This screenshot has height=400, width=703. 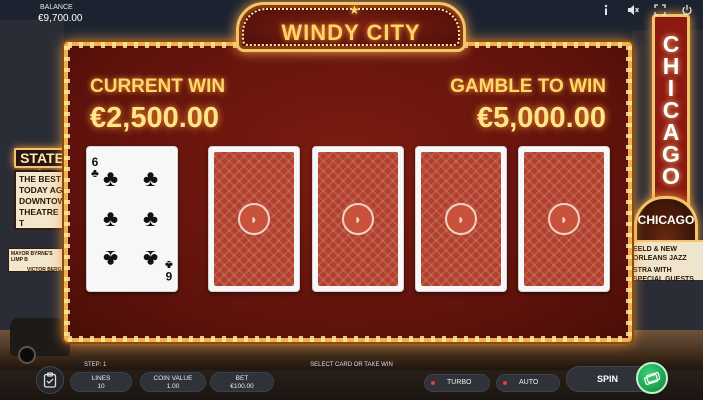 What do you see at coordinates (666, 221) in the screenshot?
I see `chicago-arch-sign: CHICAGO` at bounding box center [666, 221].